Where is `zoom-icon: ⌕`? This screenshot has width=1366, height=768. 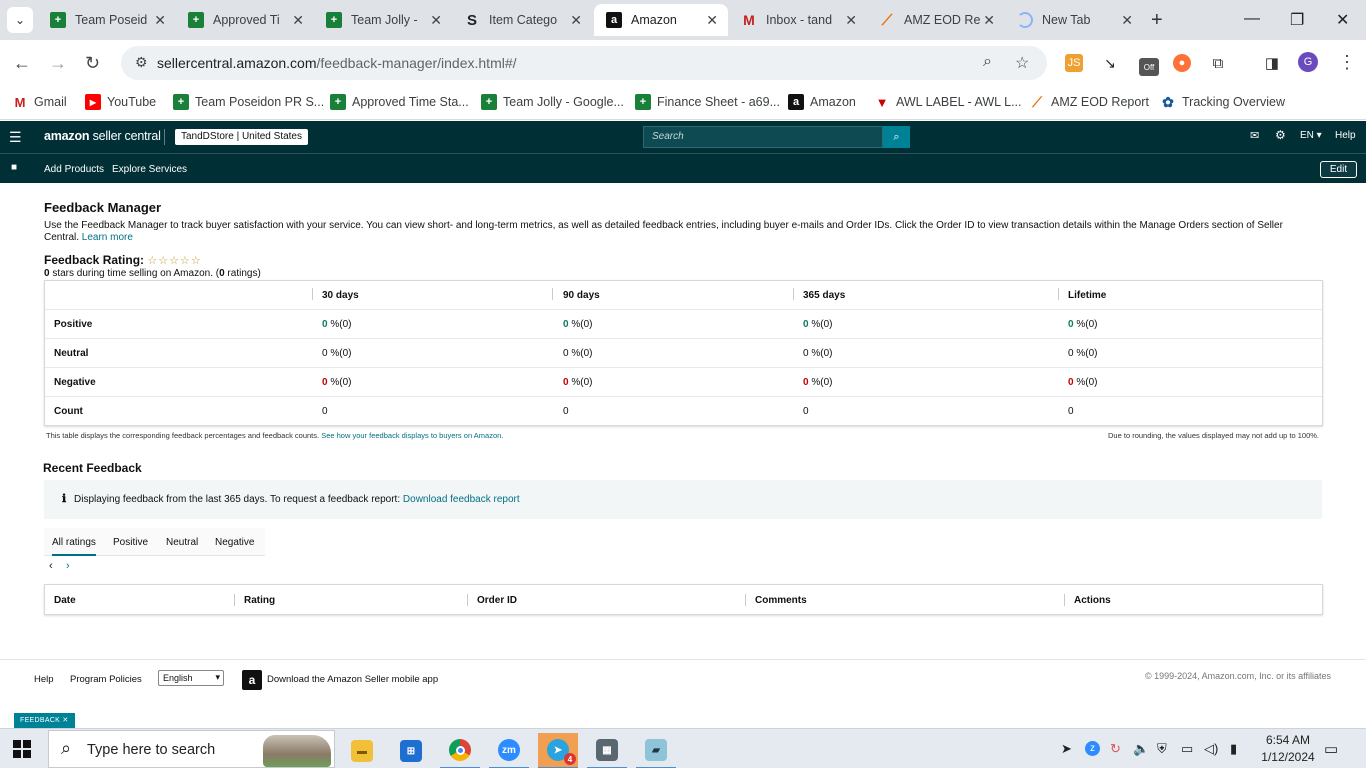
zoom-icon: ⌕ is located at coordinates (987, 62).